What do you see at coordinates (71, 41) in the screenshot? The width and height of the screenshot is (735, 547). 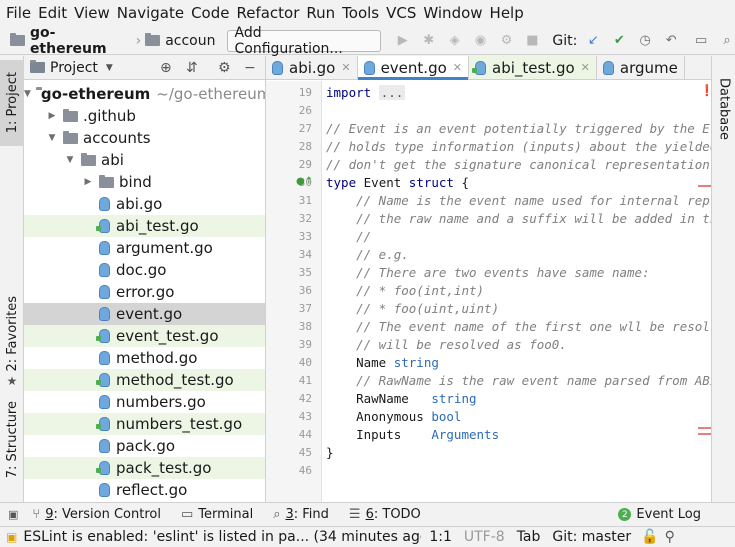 I see `breadcrumb-project: go-ethereum` at bounding box center [71, 41].